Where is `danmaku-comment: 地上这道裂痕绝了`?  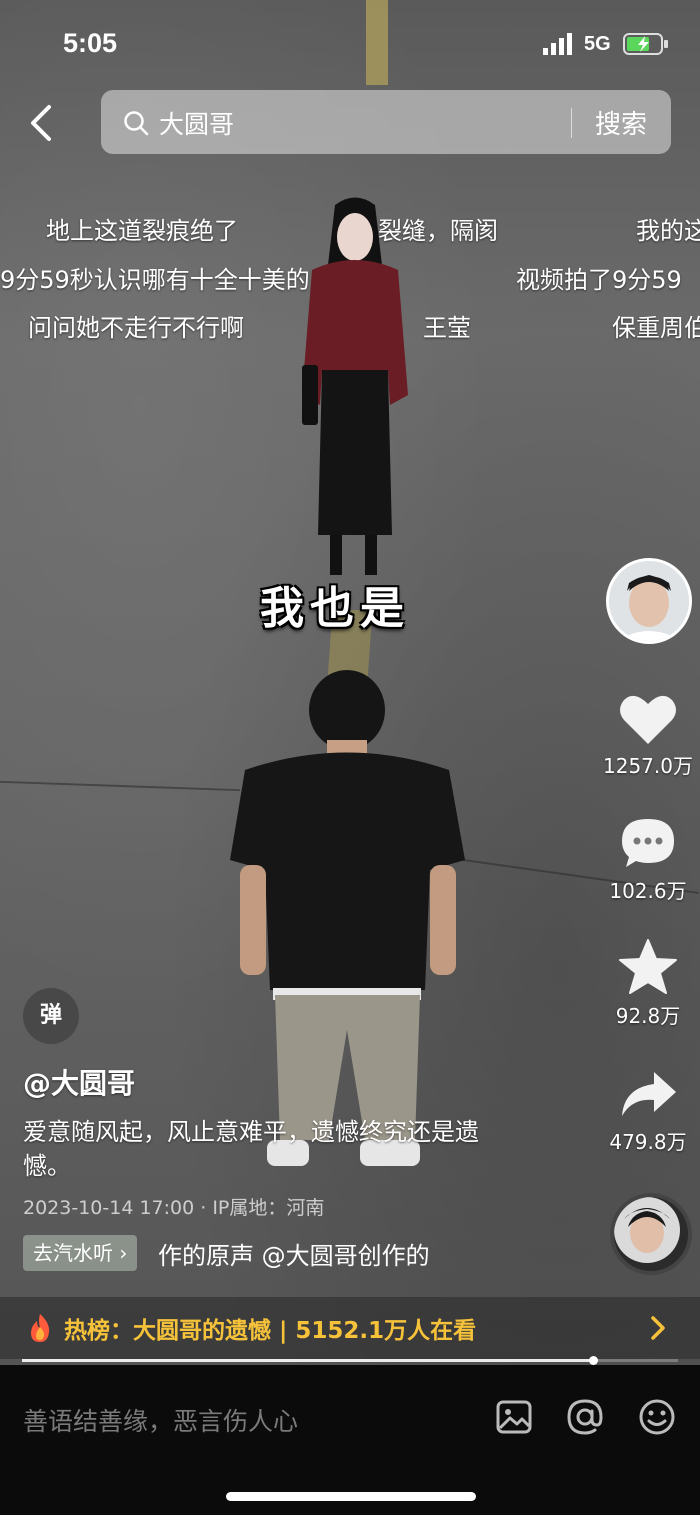 danmaku-comment: 地上这道裂痕绝了 is located at coordinates (142, 228).